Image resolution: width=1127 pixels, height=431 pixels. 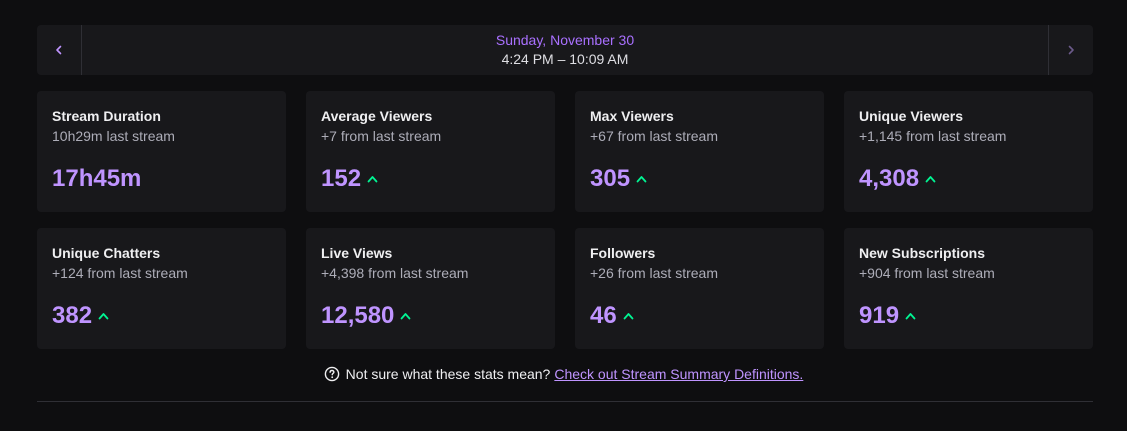 I want to click on stat-title: Stream Duration, so click(x=106, y=116).